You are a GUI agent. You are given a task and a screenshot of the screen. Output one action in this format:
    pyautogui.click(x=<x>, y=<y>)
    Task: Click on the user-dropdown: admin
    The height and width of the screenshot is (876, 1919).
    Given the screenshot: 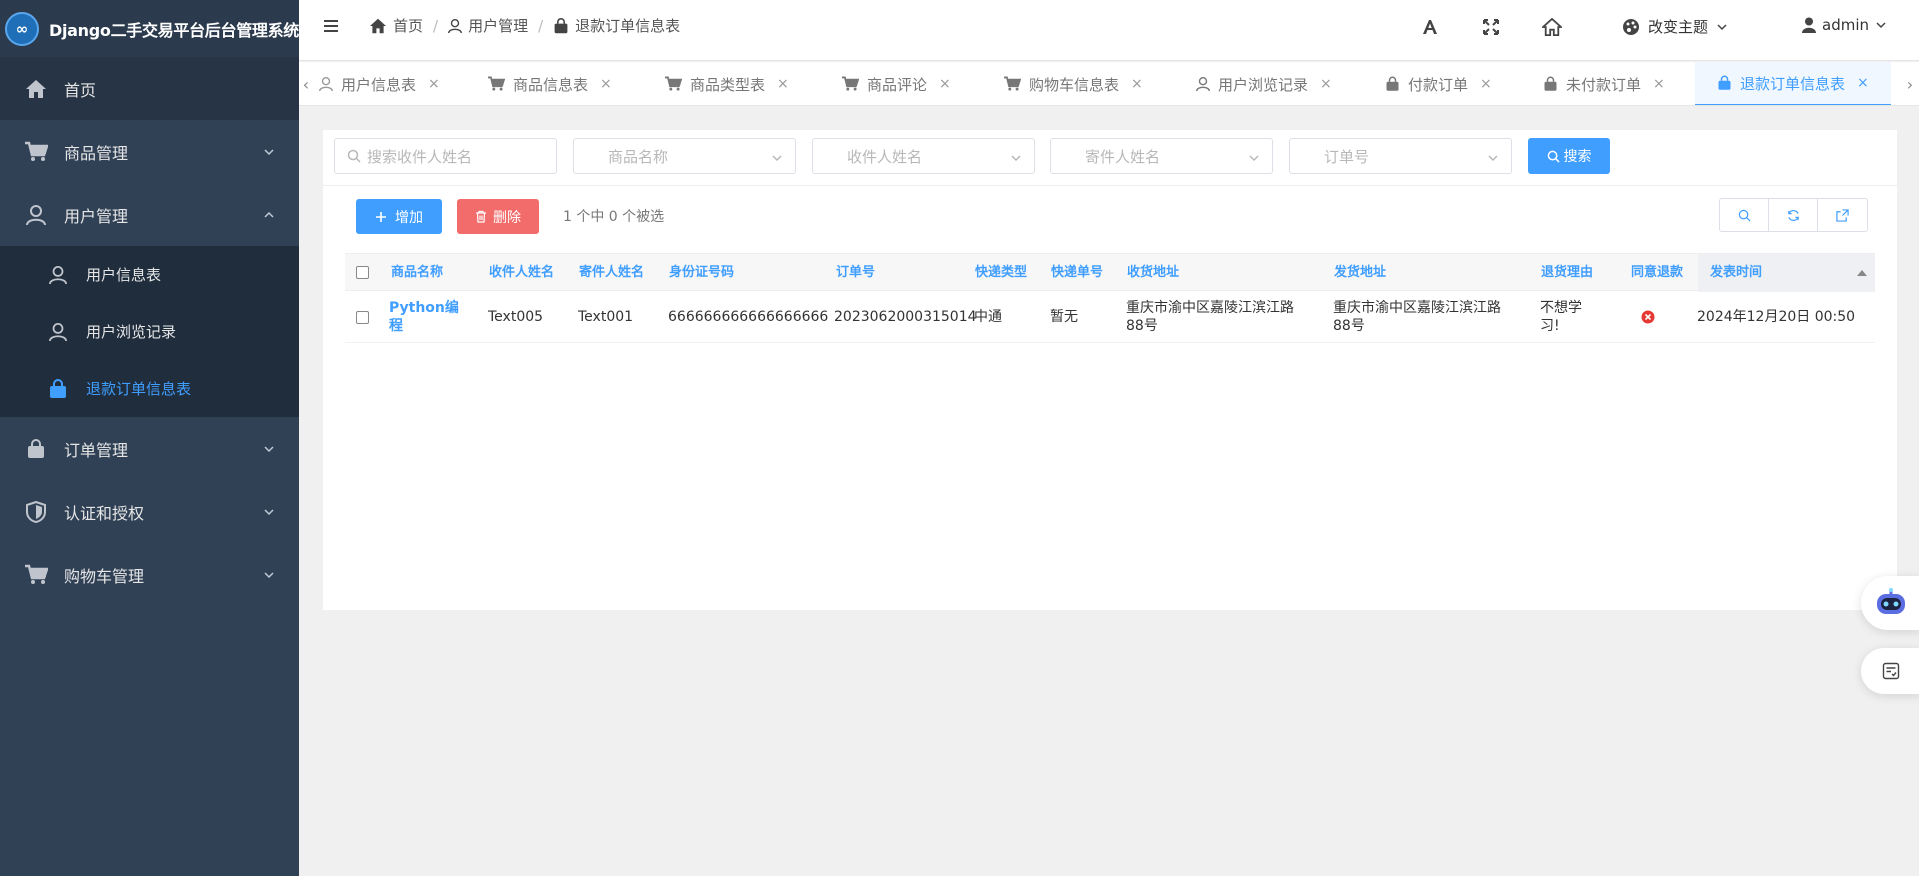 What is the action you would take?
    pyautogui.click(x=1844, y=25)
    